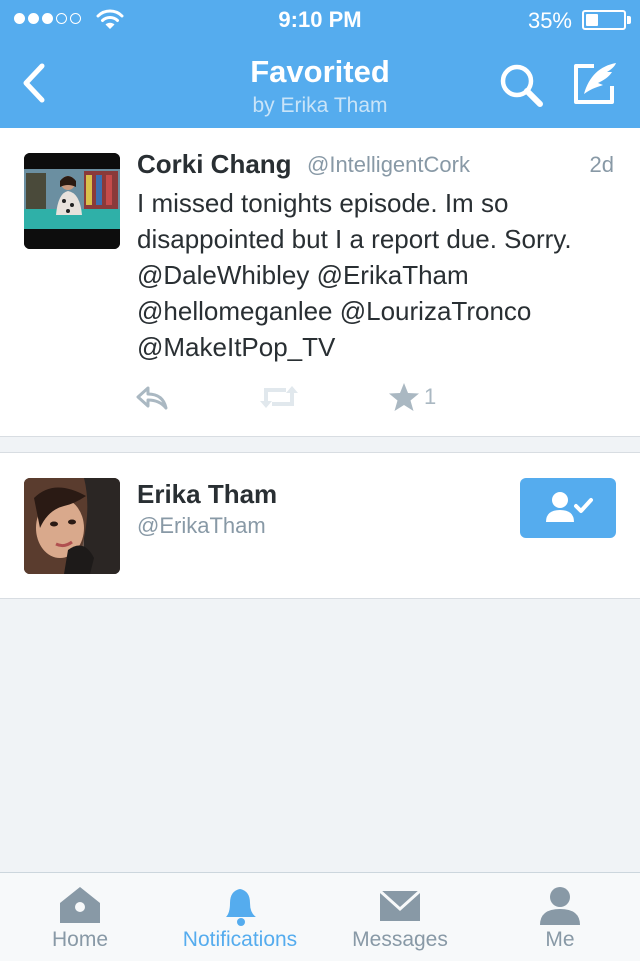 The image size is (640, 961). What do you see at coordinates (549, 20) in the screenshot?
I see `battery-percent: 35%` at bounding box center [549, 20].